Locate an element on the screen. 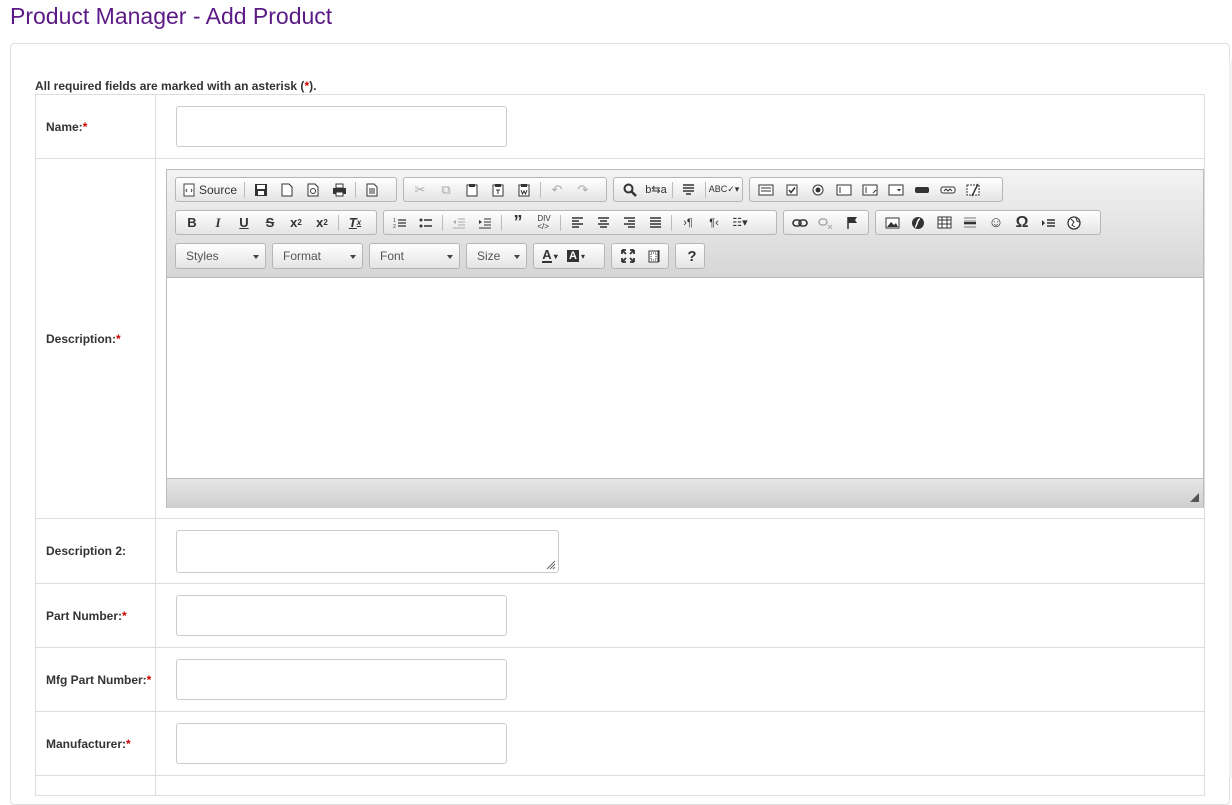  new-page-icon is located at coordinates (287, 190).